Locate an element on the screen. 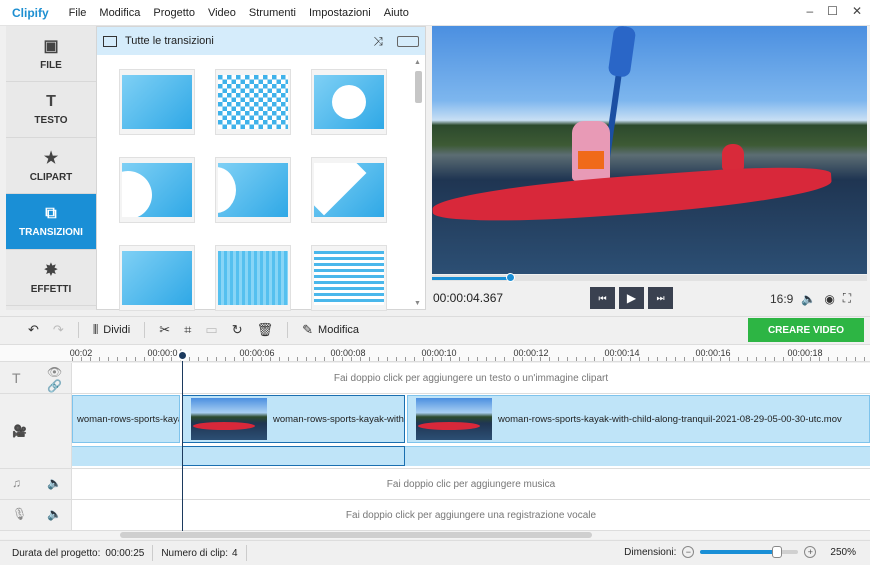 This screenshot has width=870, height=565. aspect-ratio-selector: 16:9 is located at coordinates (781, 299).